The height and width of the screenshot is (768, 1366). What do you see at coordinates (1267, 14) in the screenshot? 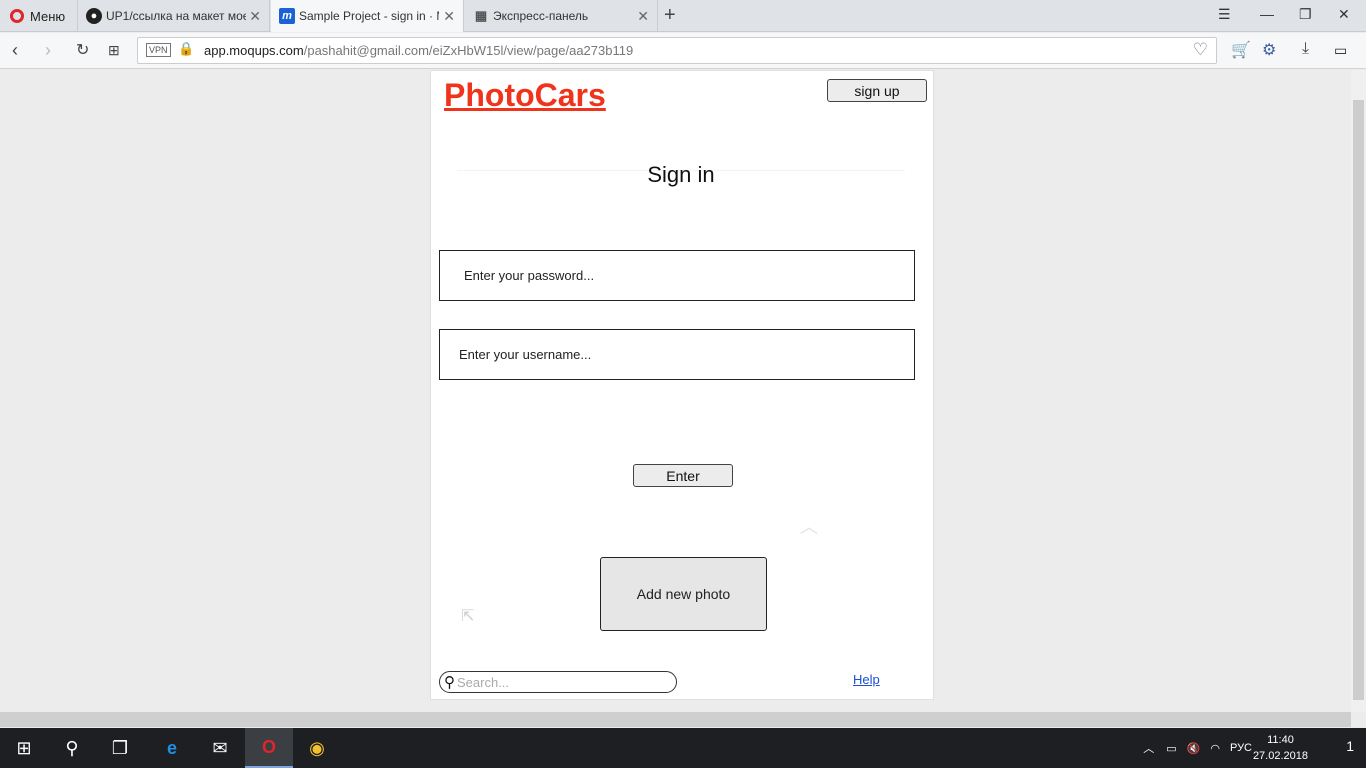
I see `minimize-icon: —` at bounding box center [1267, 14].